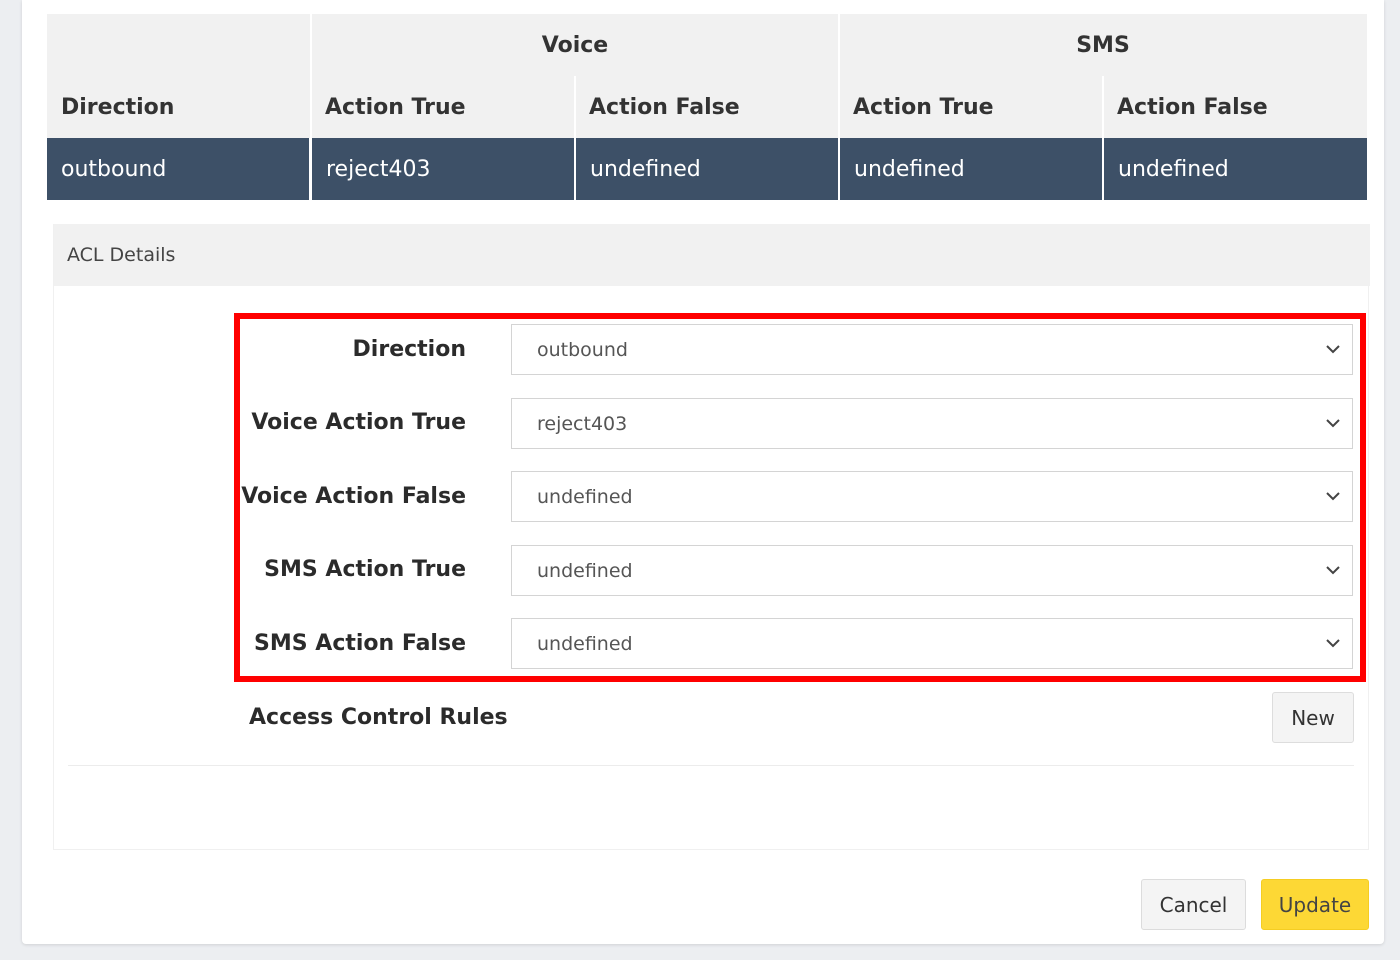 The width and height of the screenshot is (1400, 960). What do you see at coordinates (585, 570) in the screenshot?
I see `sms-action-true-select-value: undefined` at bounding box center [585, 570].